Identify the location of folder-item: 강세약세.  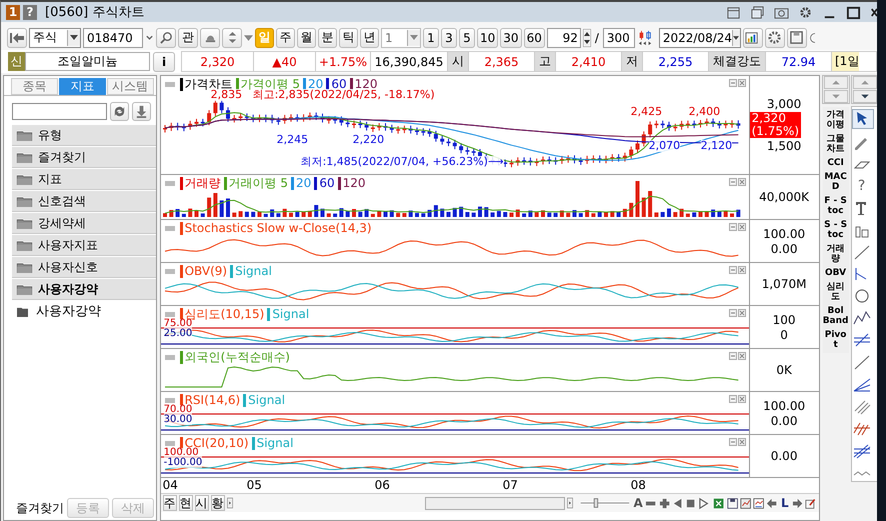
(84, 223).